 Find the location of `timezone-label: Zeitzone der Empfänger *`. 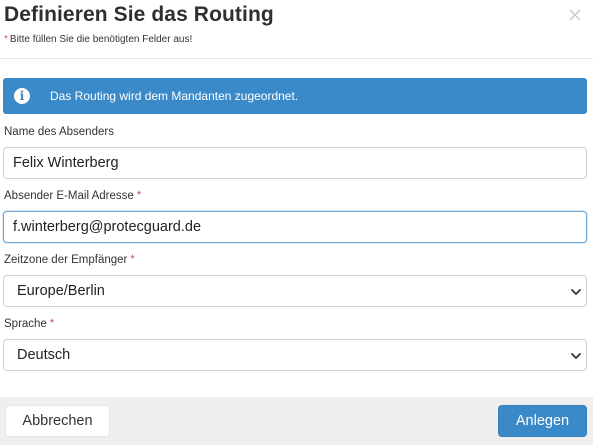

timezone-label: Zeitzone der Empfänger * is located at coordinates (69, 260).